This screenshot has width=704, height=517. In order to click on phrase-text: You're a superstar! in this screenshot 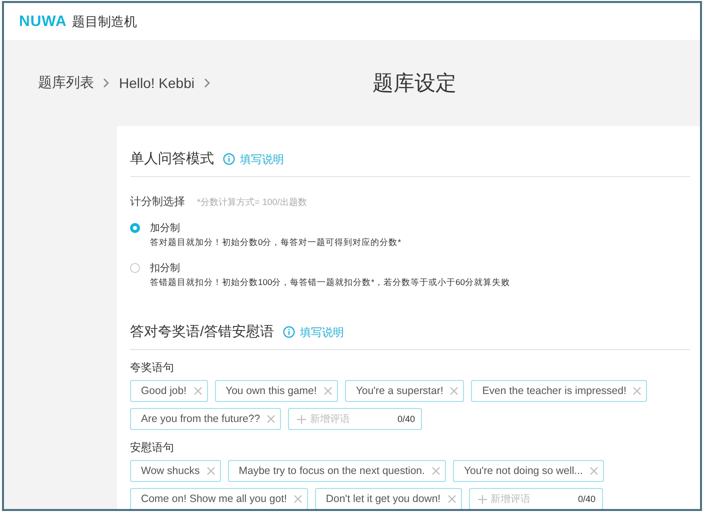, I will do `click(400, 391)`.